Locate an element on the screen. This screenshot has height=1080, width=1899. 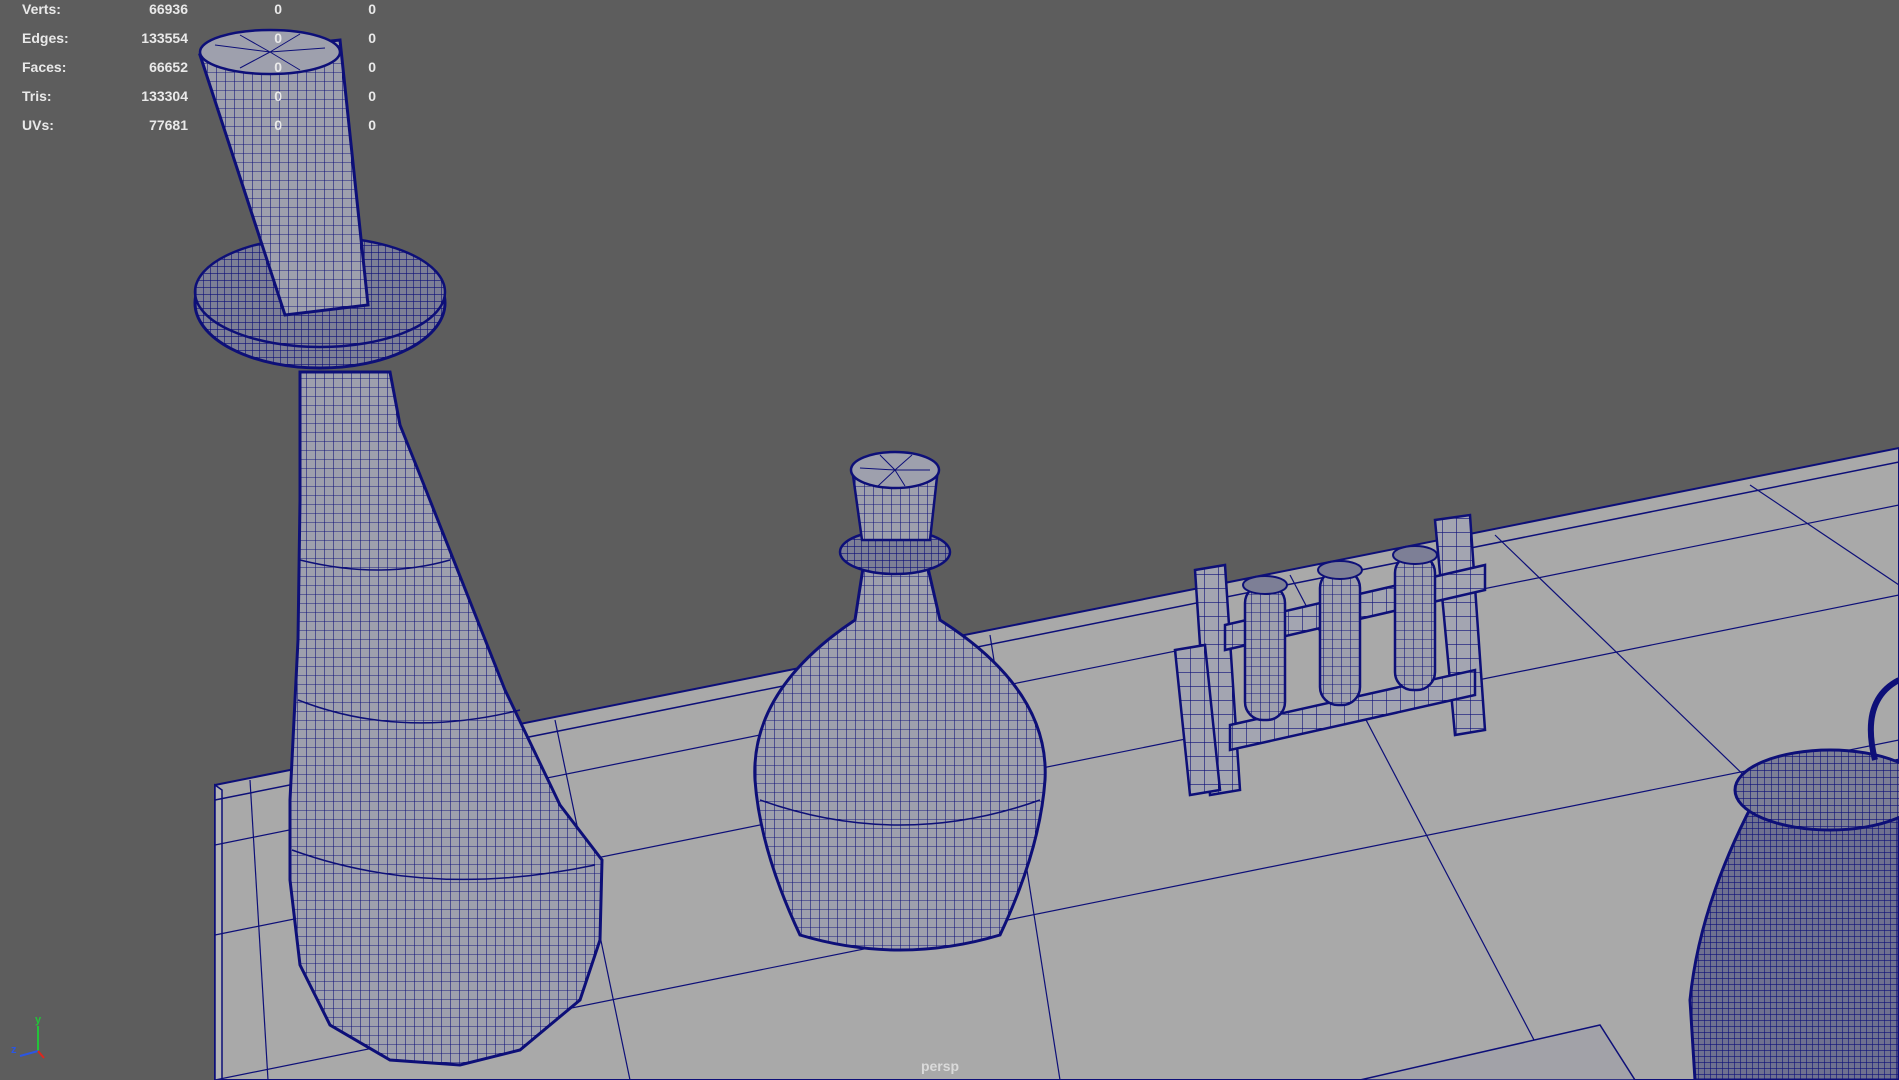
stat-total: 133554 is located at coordinates (164, 38).